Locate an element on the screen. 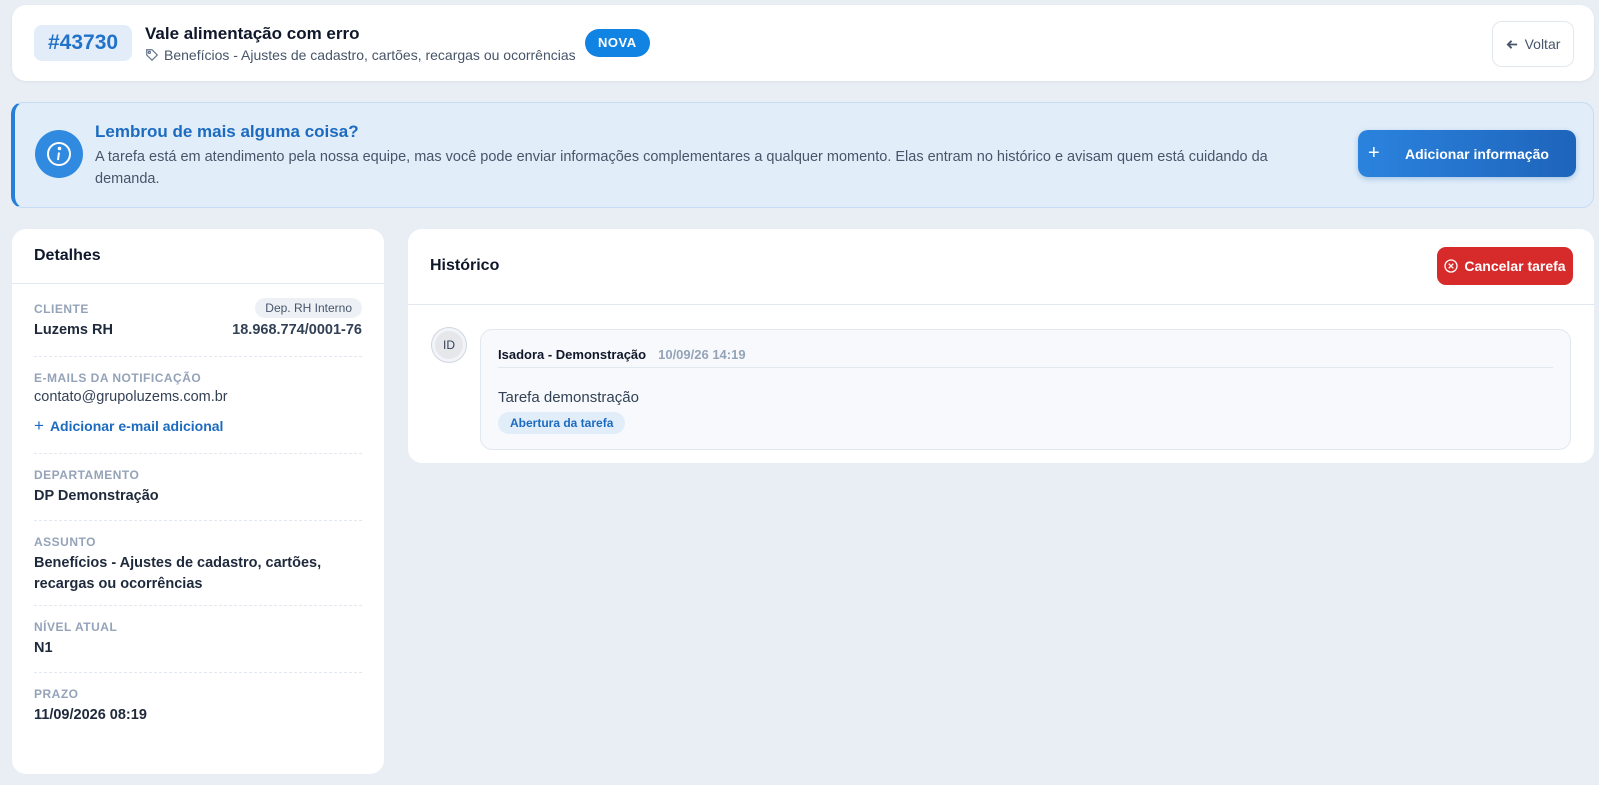 This screenshot has height=785, width=1599. client-label: CLIENTE is located at coordinates (61, 309).